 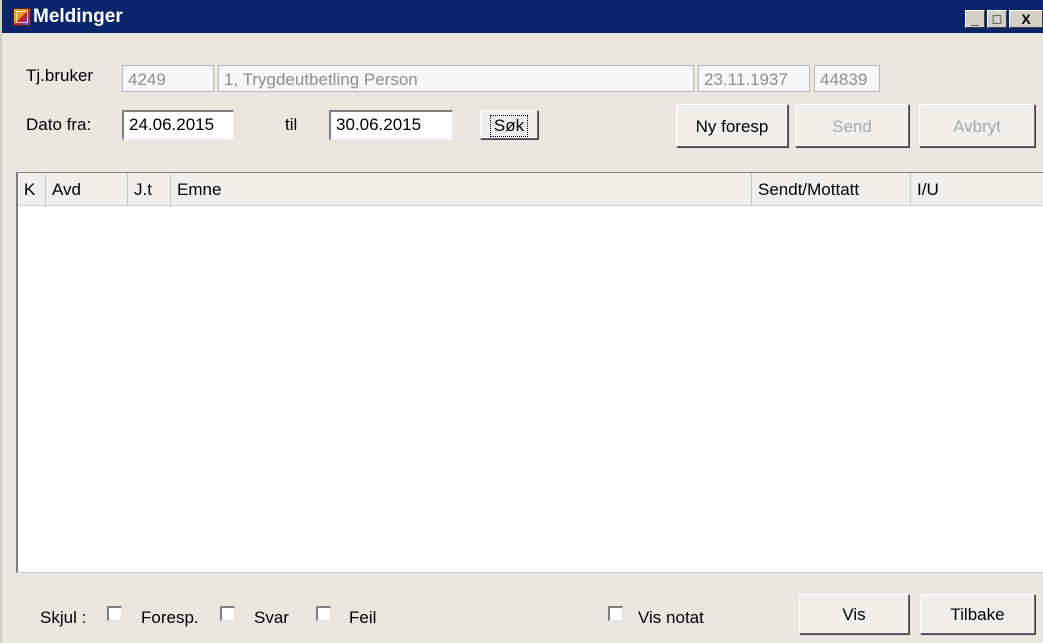 I want to click on tjbruker-label: Tj.bruker, so click(x=60, y=75).